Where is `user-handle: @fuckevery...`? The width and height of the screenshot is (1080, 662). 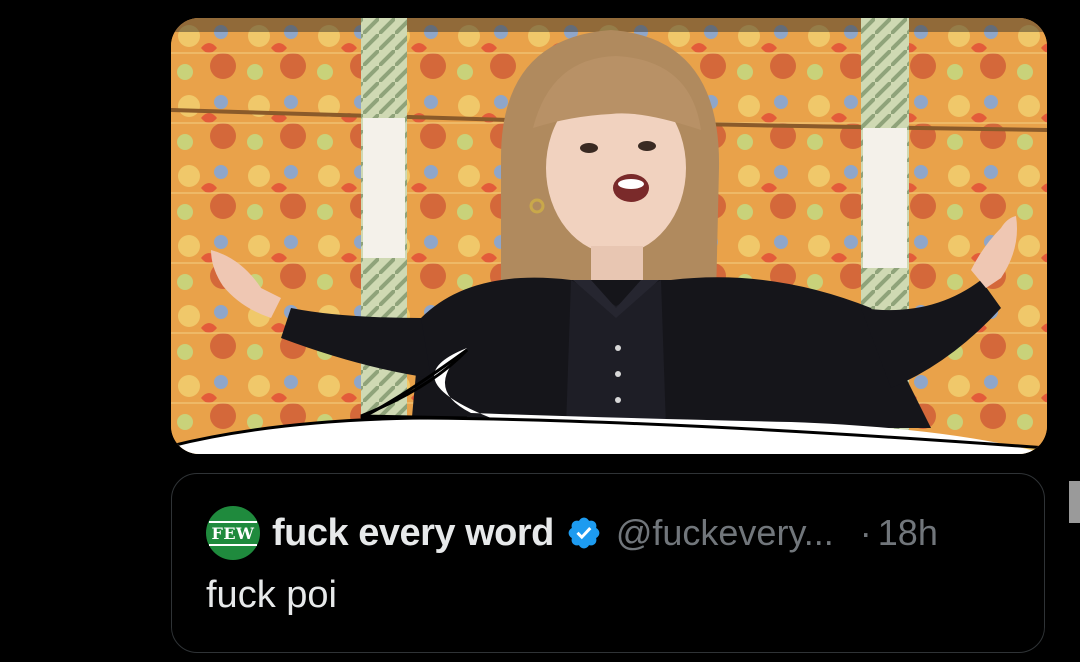
user-handle: @fuckevery... is located at coordinates (725, 533).